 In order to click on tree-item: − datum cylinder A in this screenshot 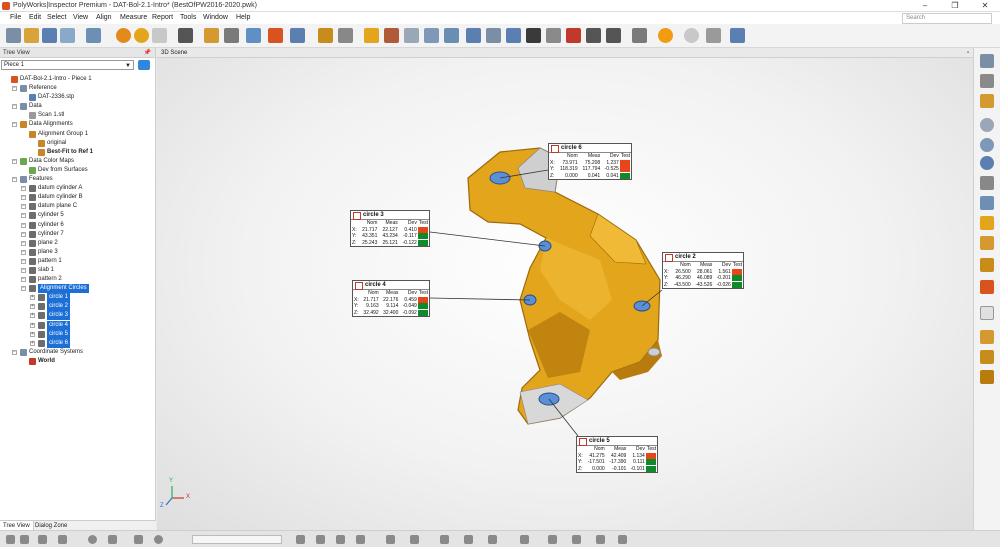, I will do `click(78, 188)`.